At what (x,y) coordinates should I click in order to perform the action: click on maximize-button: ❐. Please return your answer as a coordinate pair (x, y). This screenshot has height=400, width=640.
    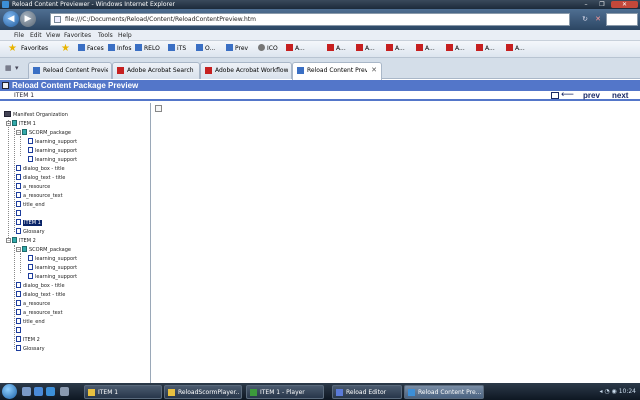
    Looking at the image, I should click on (602, 4).